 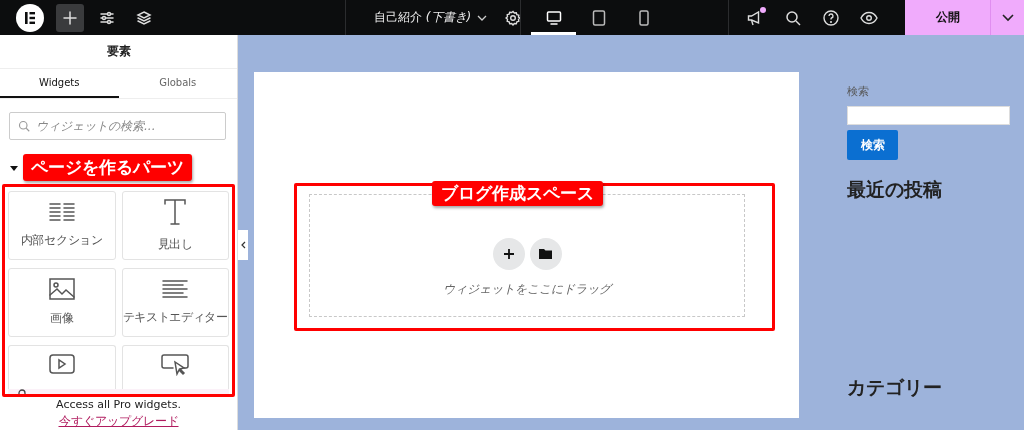 I want to click on settings-icon, so click(x=513, y=17).